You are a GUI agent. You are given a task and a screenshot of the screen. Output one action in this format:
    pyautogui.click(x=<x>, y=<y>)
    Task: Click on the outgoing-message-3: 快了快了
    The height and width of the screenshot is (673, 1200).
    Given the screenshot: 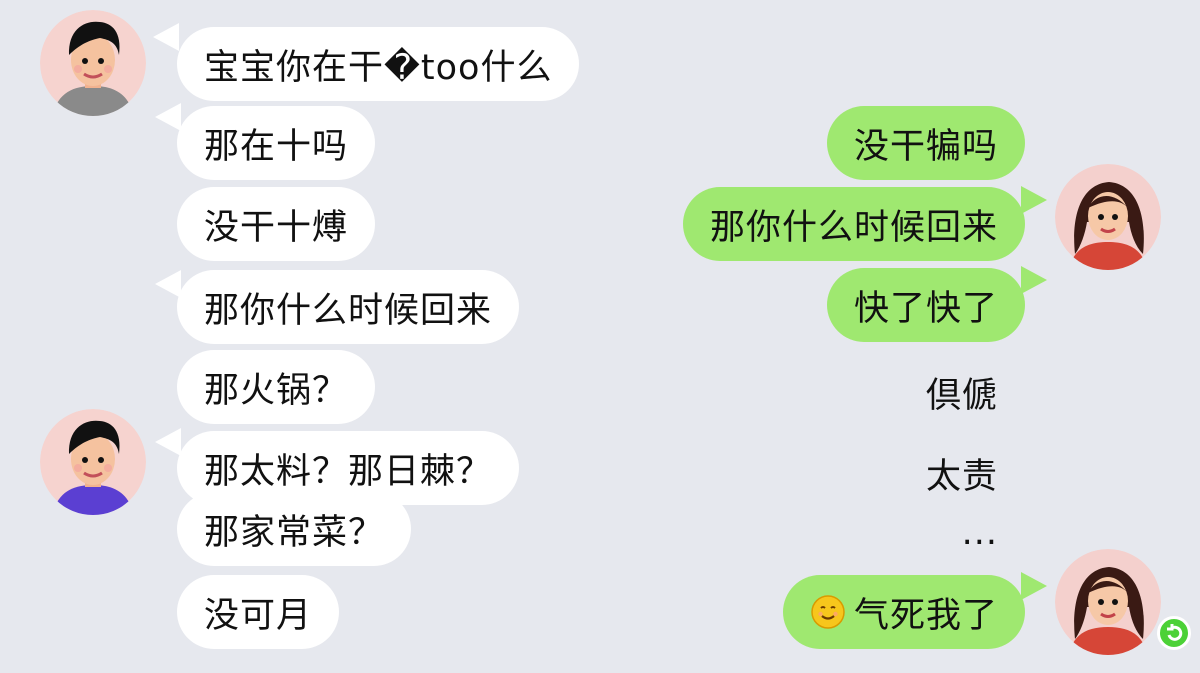 What is the action you would take?
    pyautogui.click(x=925, y=305)
    